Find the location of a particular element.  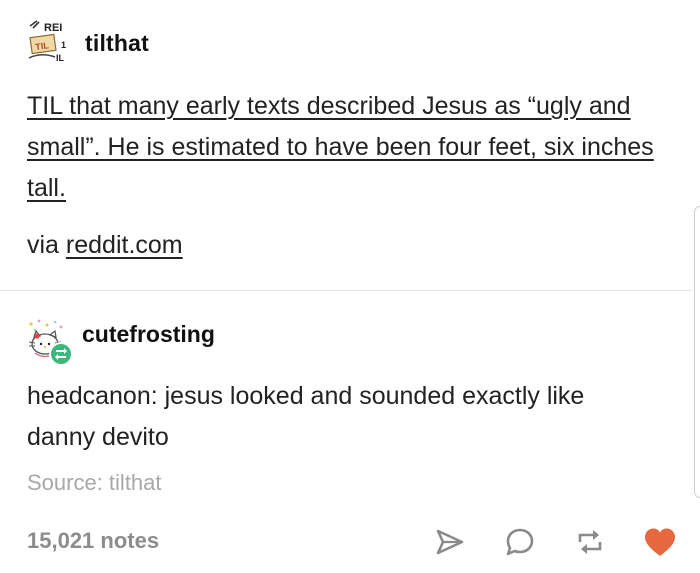

reblog-badge-icon is located at coordinates (61, 354).